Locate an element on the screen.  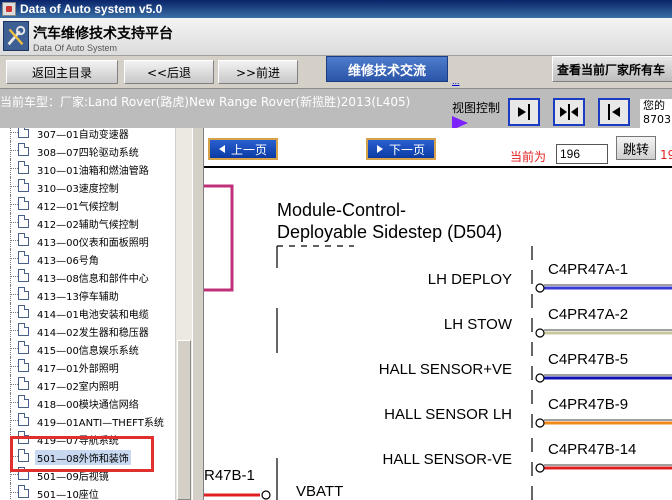
tree-item: 419—07导航系统 is located at coordinates (87, 438).